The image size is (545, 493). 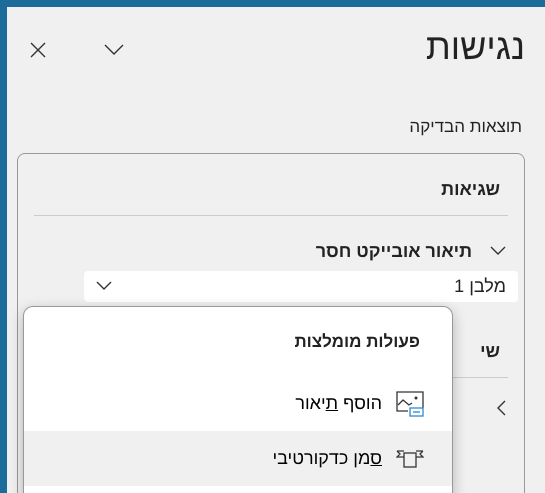 What do you see at coordinates (271, 193) in the screenshot?
I see `section-heading: שגיאות` at bounding box center [271, 193].